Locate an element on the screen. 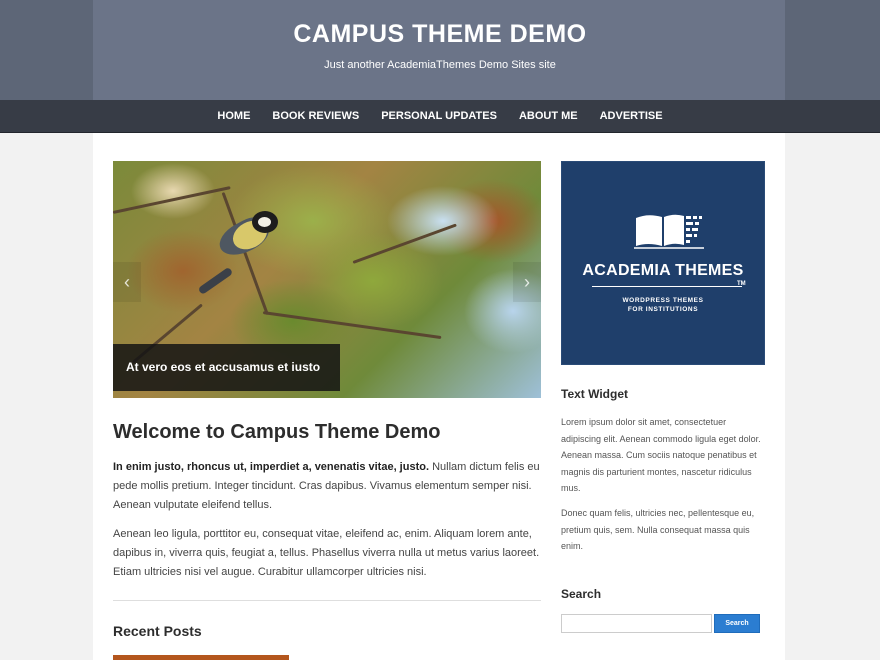 Image resolution: width=880 pixels, height=660 pixels. ad-title: ACADEMIA THEMES is located at coordinates (663, 270).